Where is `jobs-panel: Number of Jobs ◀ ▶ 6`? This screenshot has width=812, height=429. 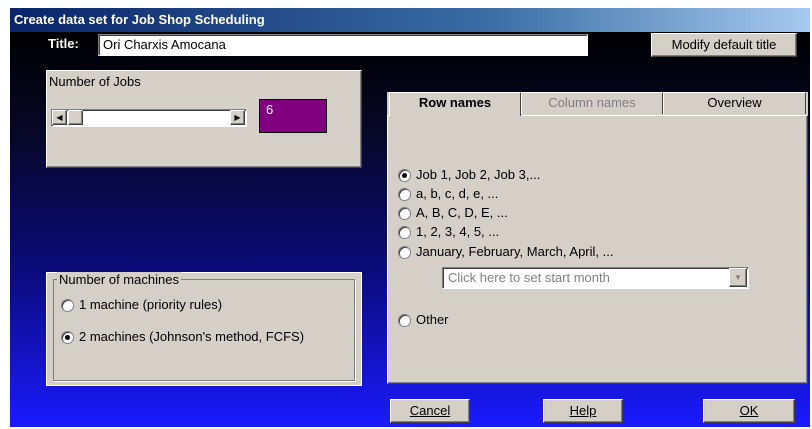
jobs-panel: Number of Jobs ◀ ▶ 6 is located at coordinates (204, 119).